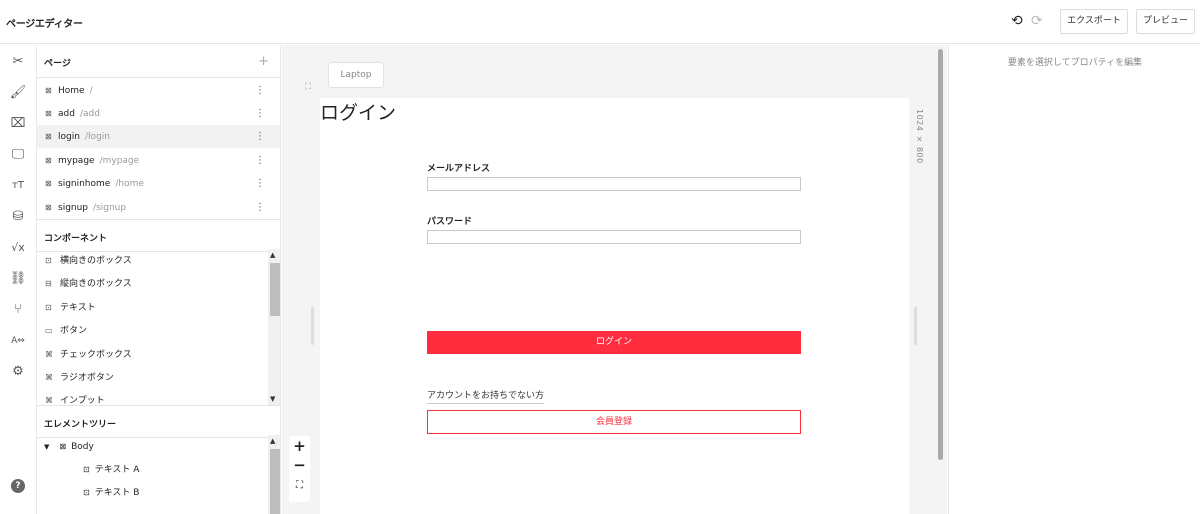  I want to click on page-item: ⊠ add/add ⋮, so click(158, 113).